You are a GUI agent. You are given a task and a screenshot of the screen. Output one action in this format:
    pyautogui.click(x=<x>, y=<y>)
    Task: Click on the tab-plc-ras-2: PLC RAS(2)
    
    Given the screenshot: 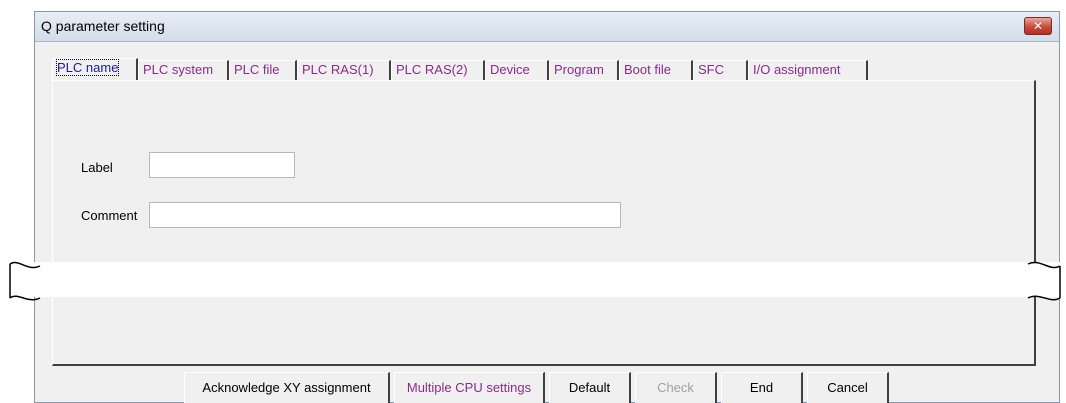 What is the action you would take?
    pyautogui.click(x=438, y=70)
    